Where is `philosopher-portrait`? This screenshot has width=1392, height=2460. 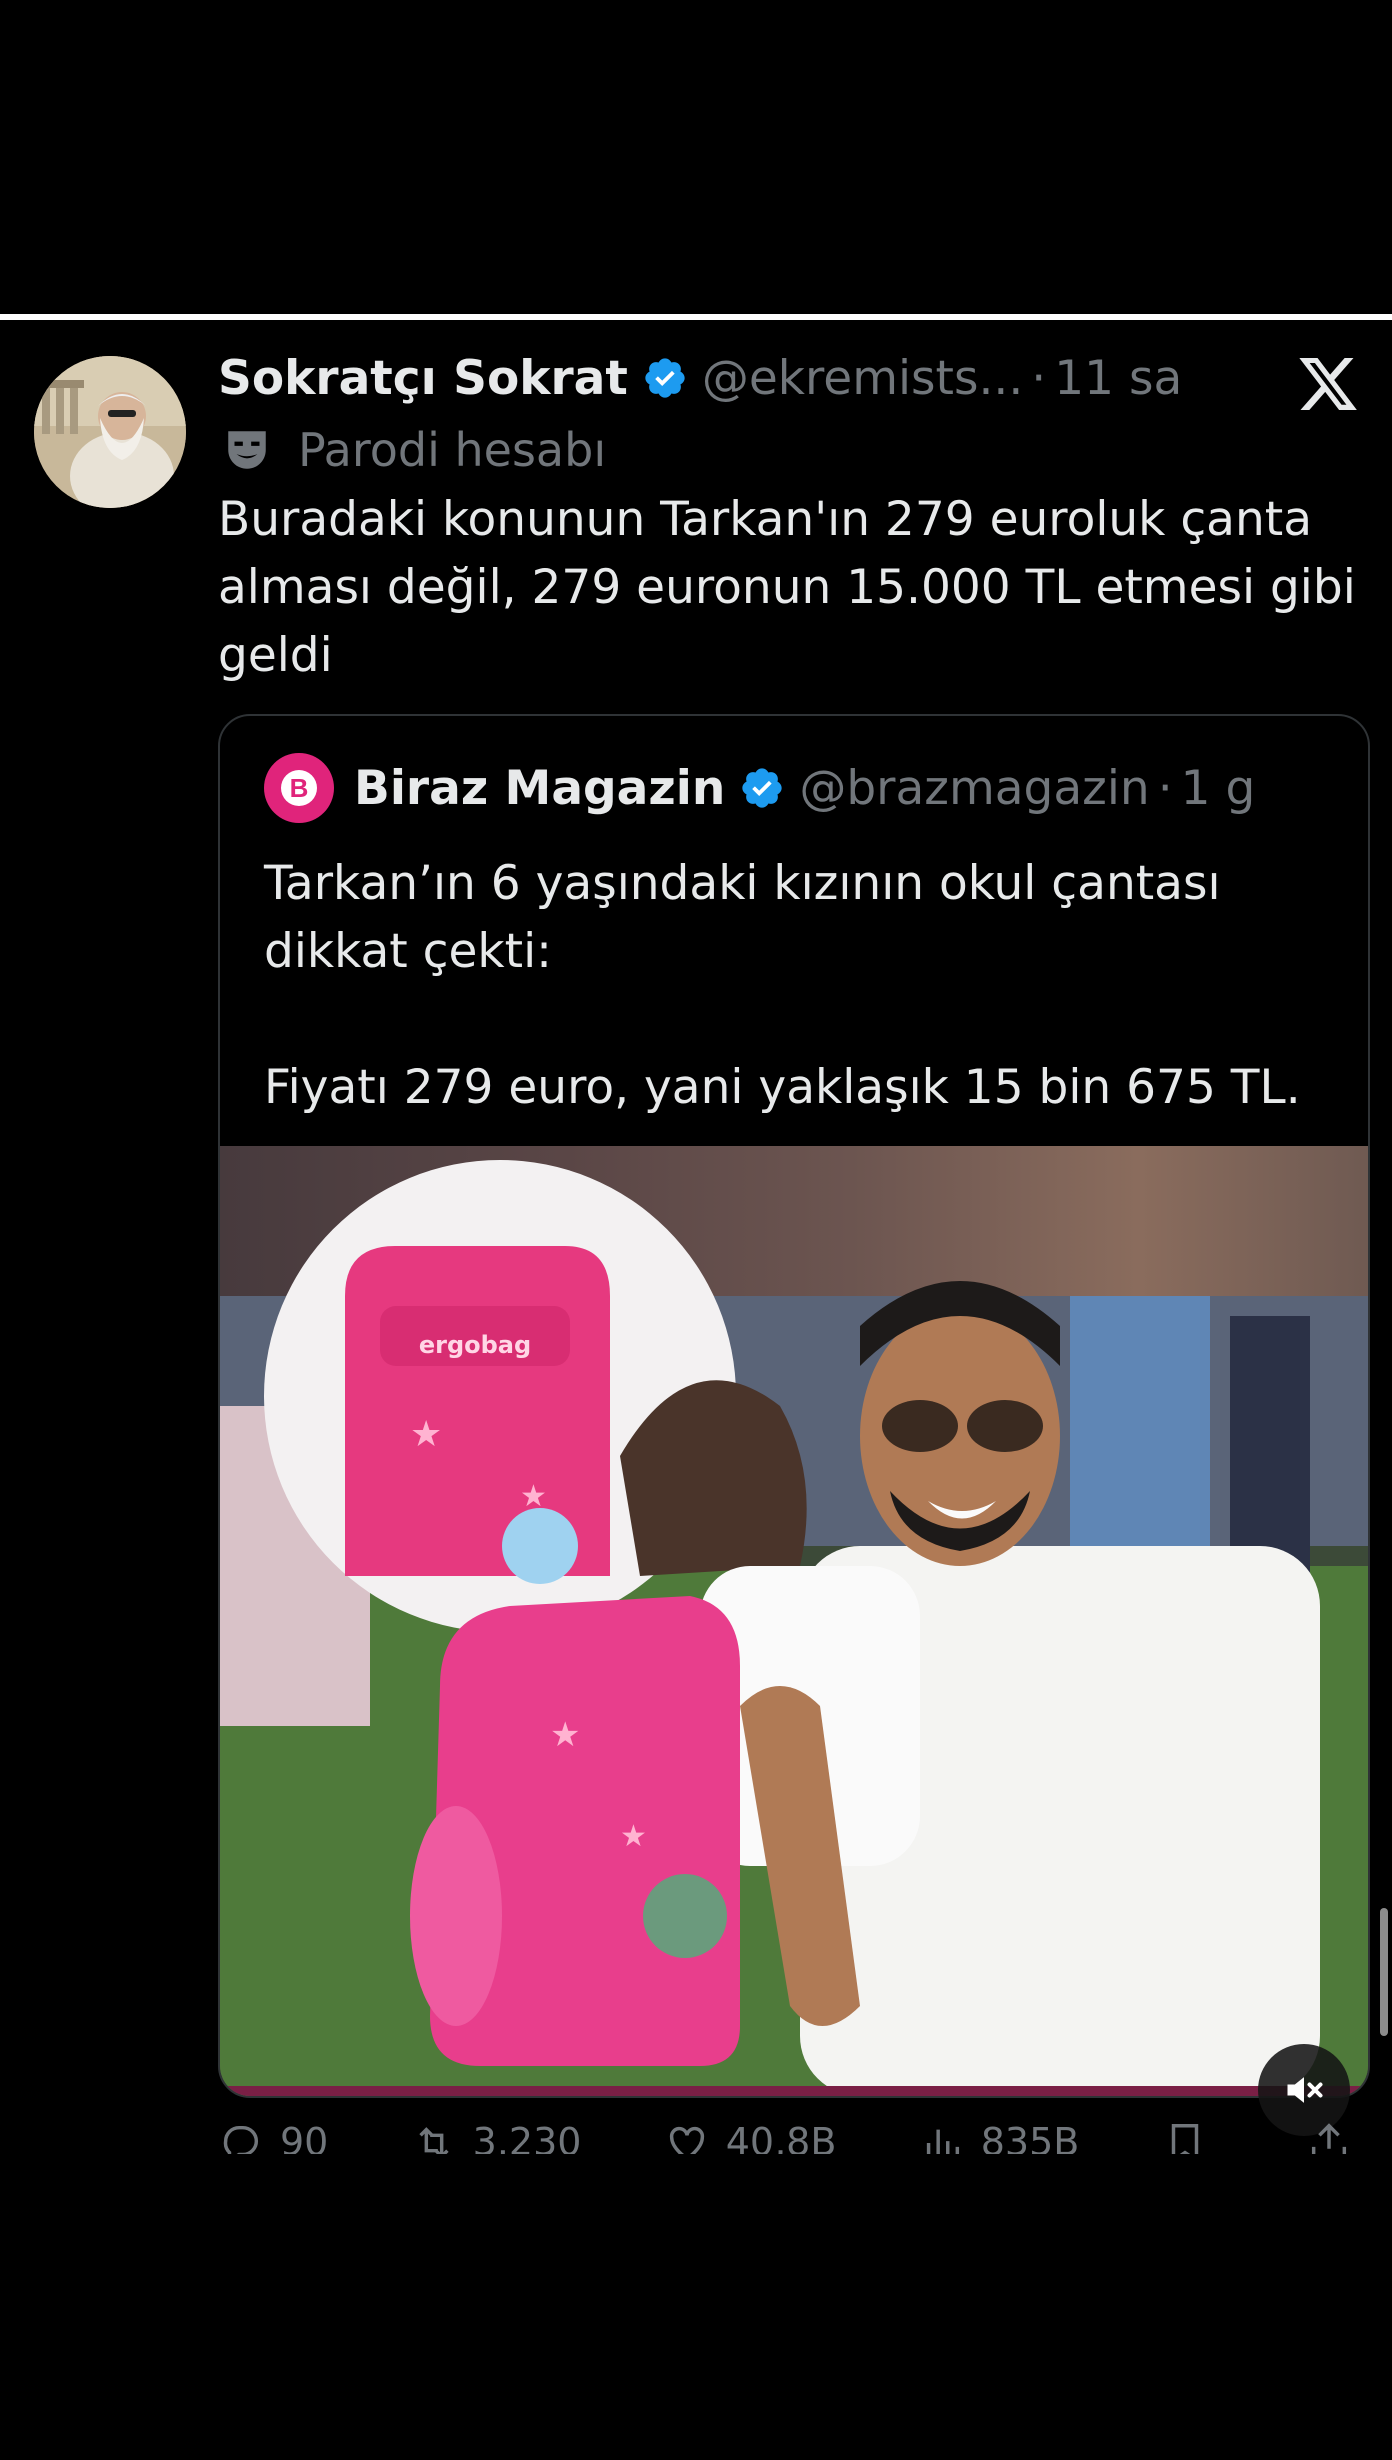
philosopher-portrait is located at coordinates (110, 432).